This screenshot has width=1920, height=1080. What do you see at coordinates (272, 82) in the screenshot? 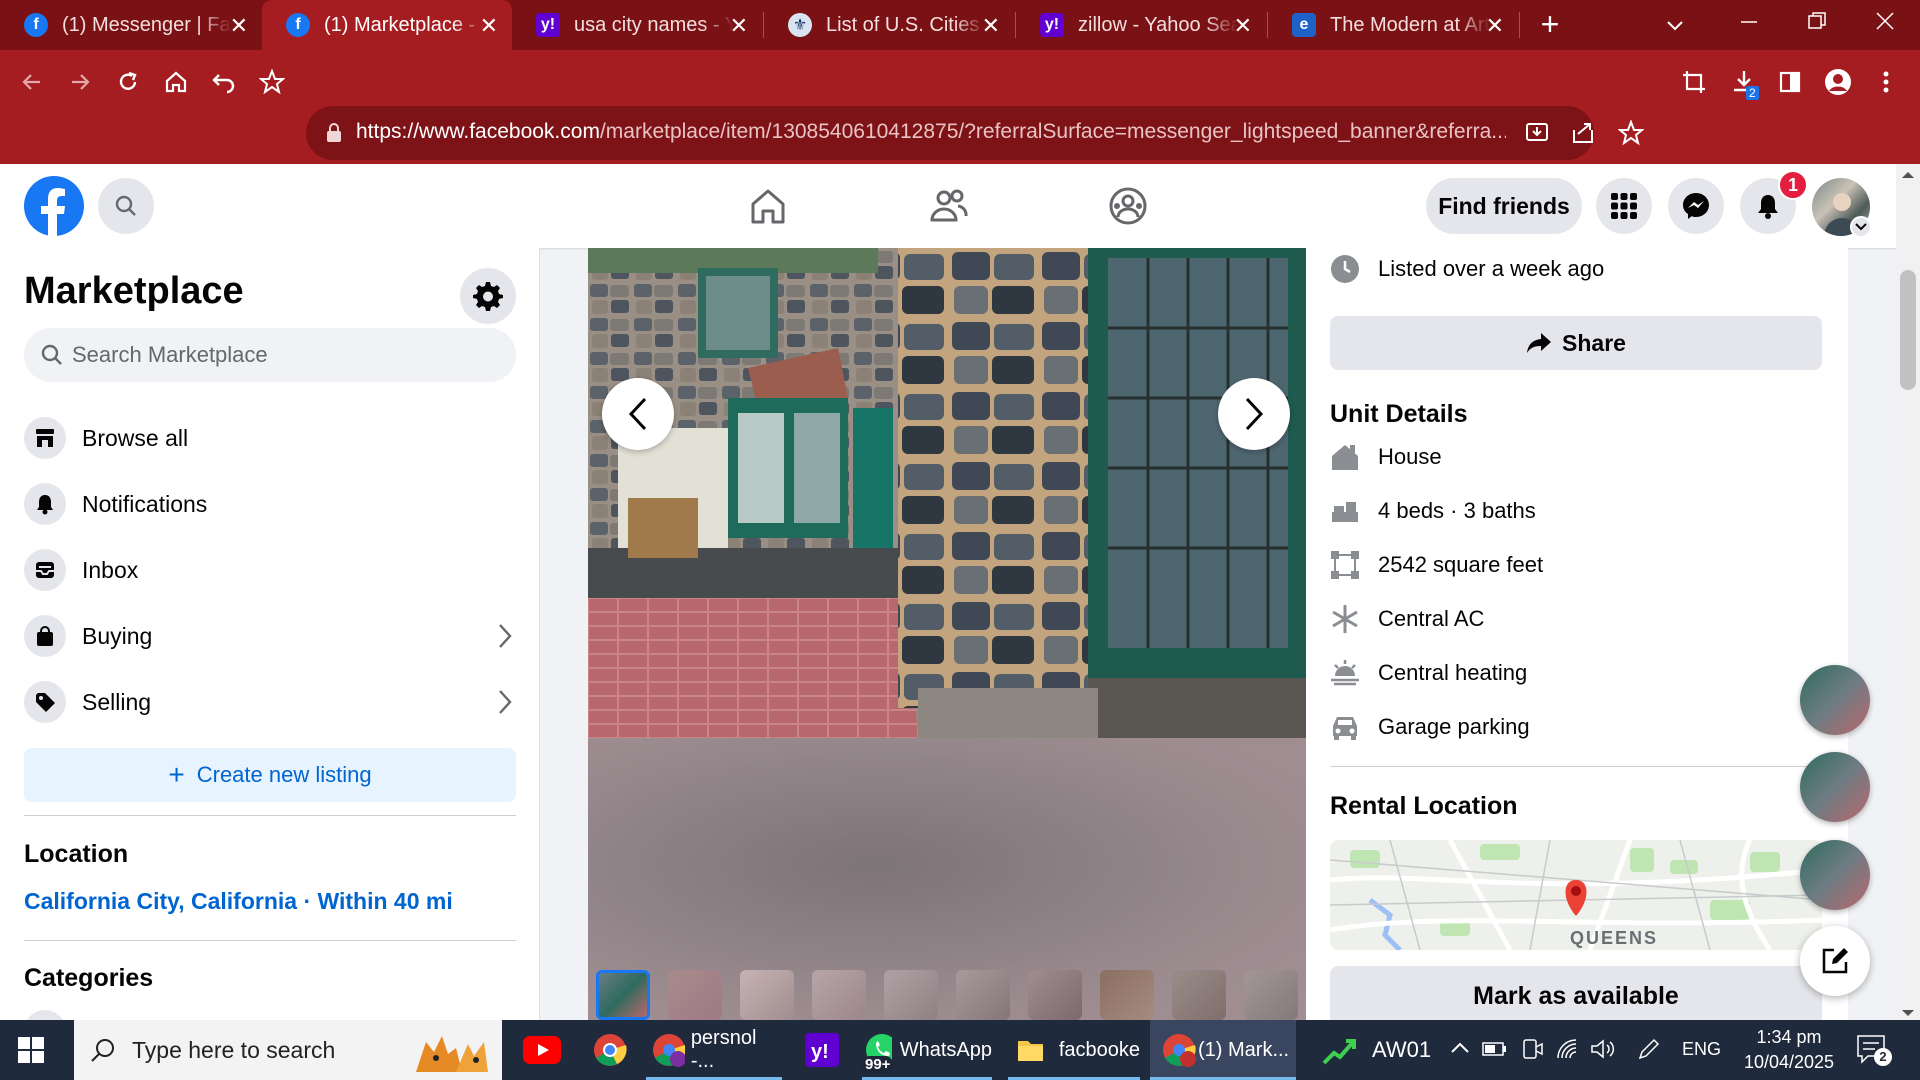
I see `bookmark-star-icon` at bounding box center [272, 82].